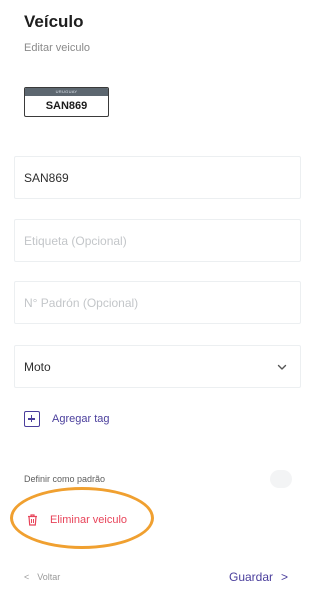 The height and width of the screenshot is (589, 320). Describe the element at coordinates (81, 302) in the screenshot. I see `registry-input-placeholder: N° Padrón (Opcional)` at that location.